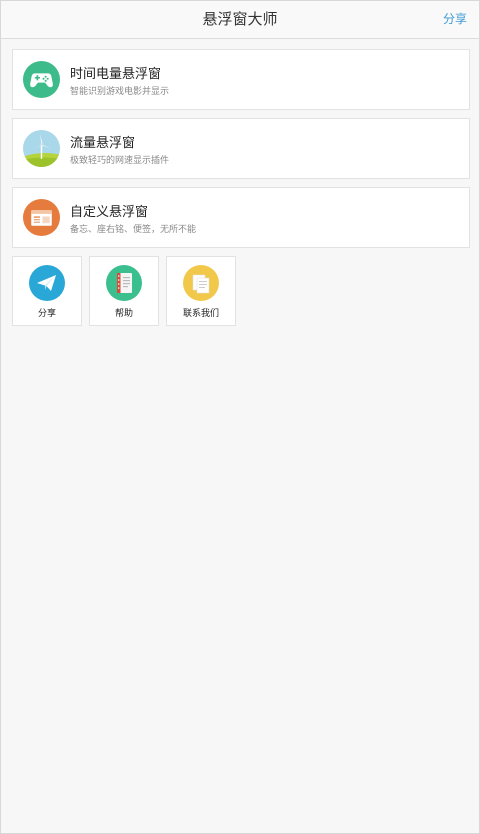 This screenshot has height=834, width=480. What do you see at coordinates (103, 143) in the screenshot?
I see `card-title: 流量悬浮窗` at bounding box center [103, 143].